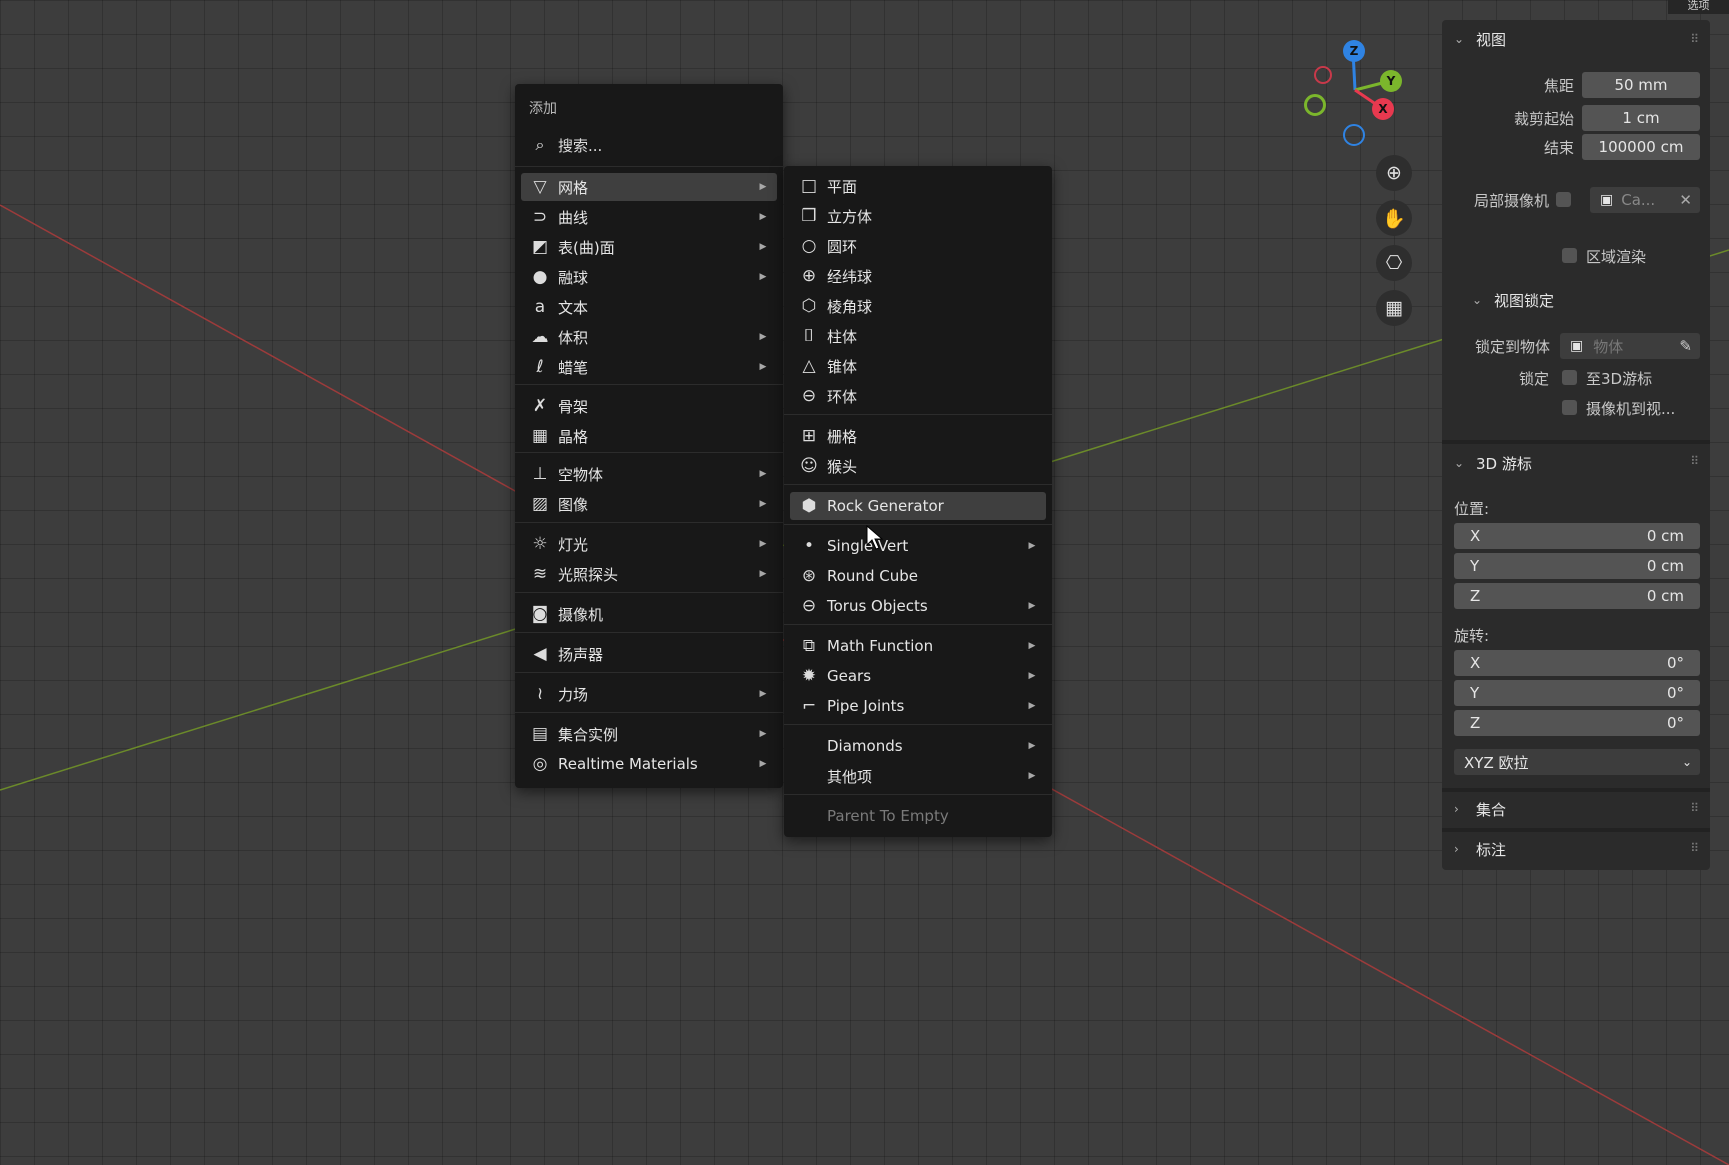 The image size is (1729, 1165). Describe the element at coordinates (649, 474) in the screenshot. I see `add-menu-item: ⊥ 空物体 ▶` at that location.